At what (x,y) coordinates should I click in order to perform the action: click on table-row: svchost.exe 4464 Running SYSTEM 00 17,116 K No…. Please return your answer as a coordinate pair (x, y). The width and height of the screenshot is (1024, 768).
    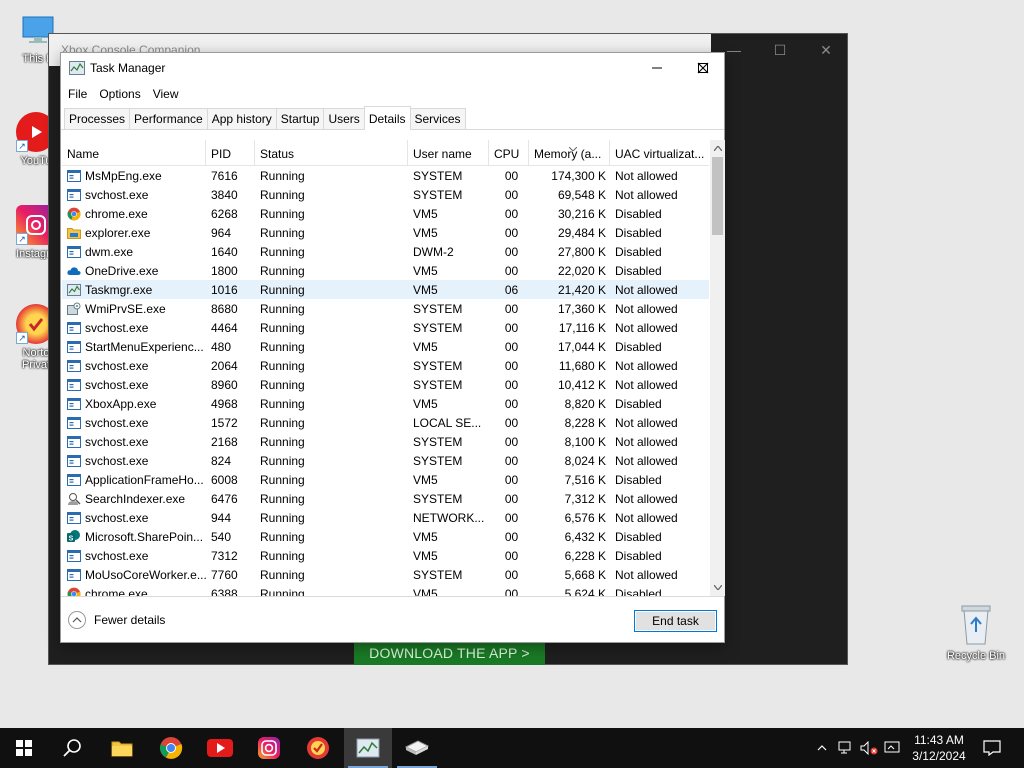
    Looking at the image, I should click on (385, 327).